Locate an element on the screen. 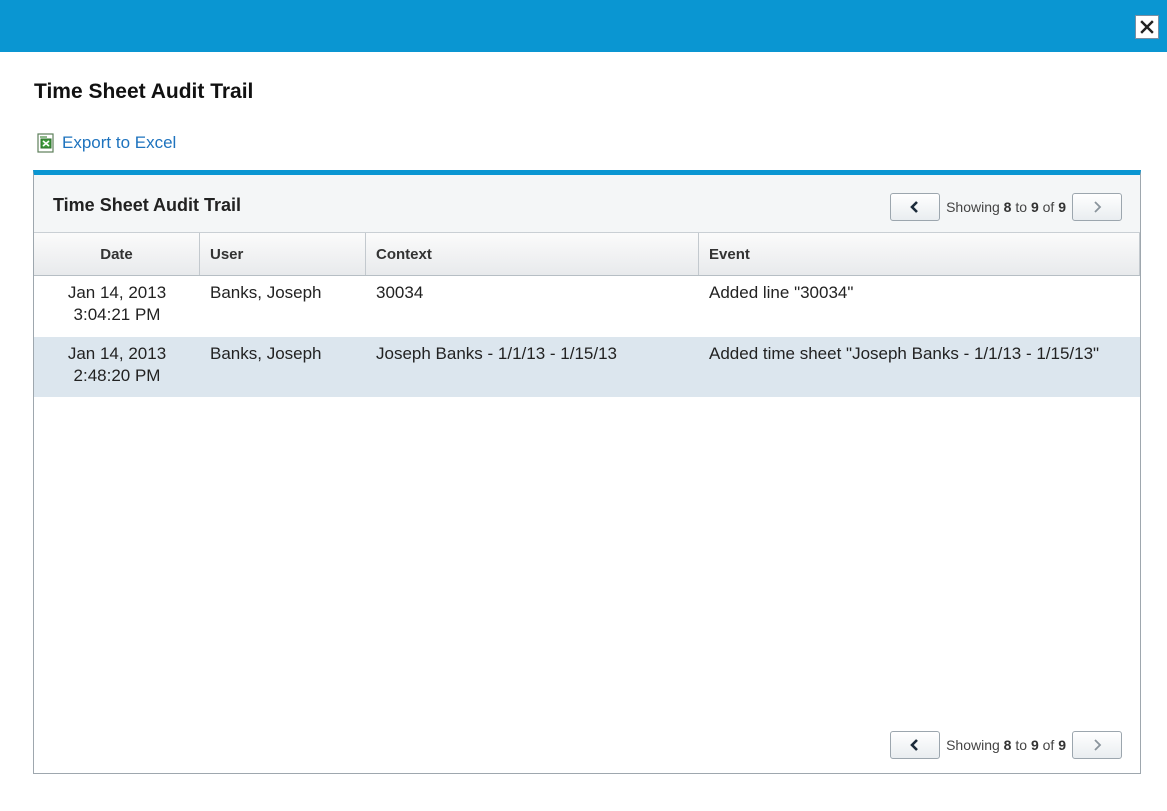  column-header-event: Event is located at coordinates (919, 254).